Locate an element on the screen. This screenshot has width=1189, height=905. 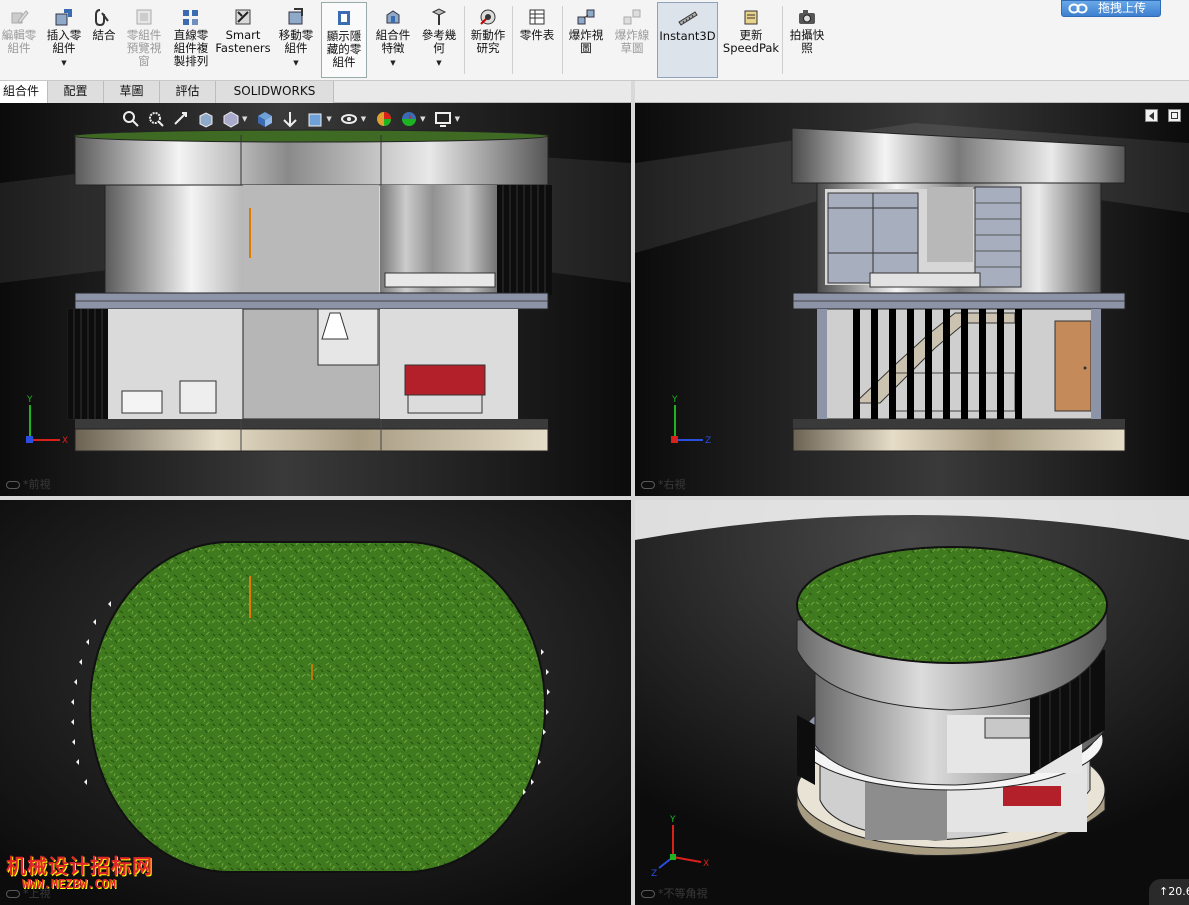
take-snapshot-button: 拍攝快 照 is located at coordinates (807, 40).